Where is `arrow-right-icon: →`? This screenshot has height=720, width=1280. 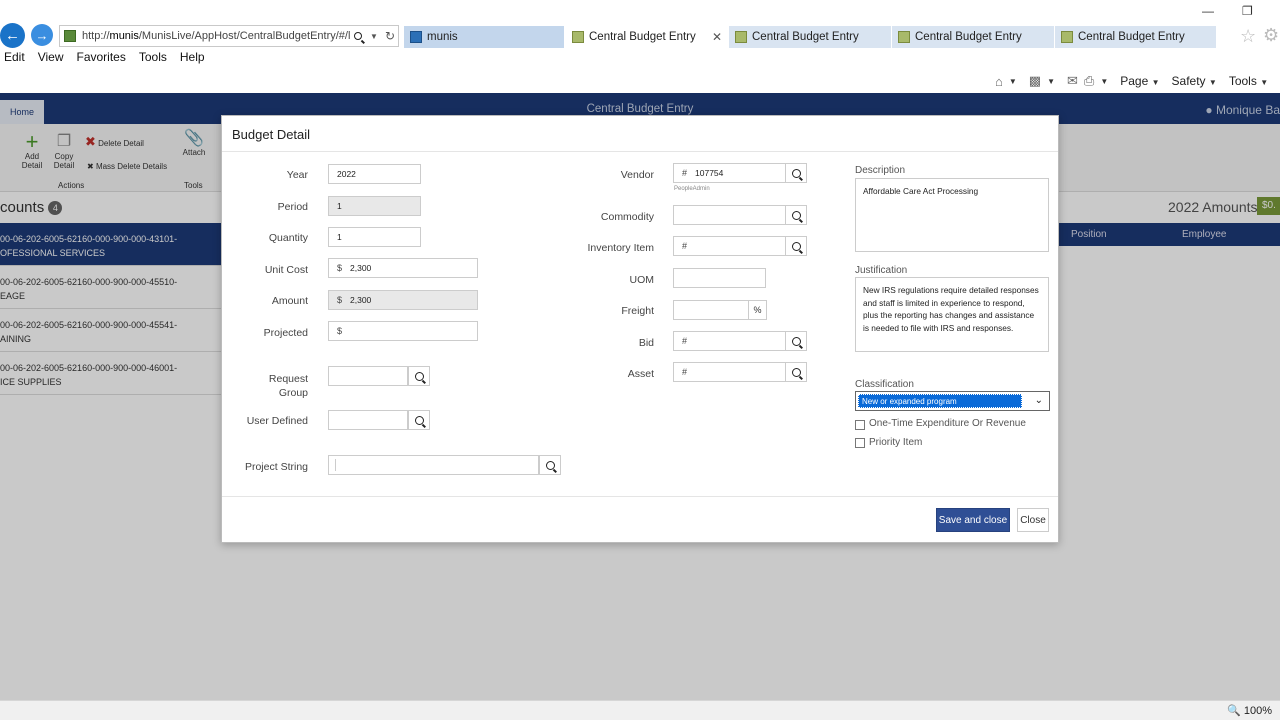 arrow-right-icon: → is located at coordinates (42, 35).